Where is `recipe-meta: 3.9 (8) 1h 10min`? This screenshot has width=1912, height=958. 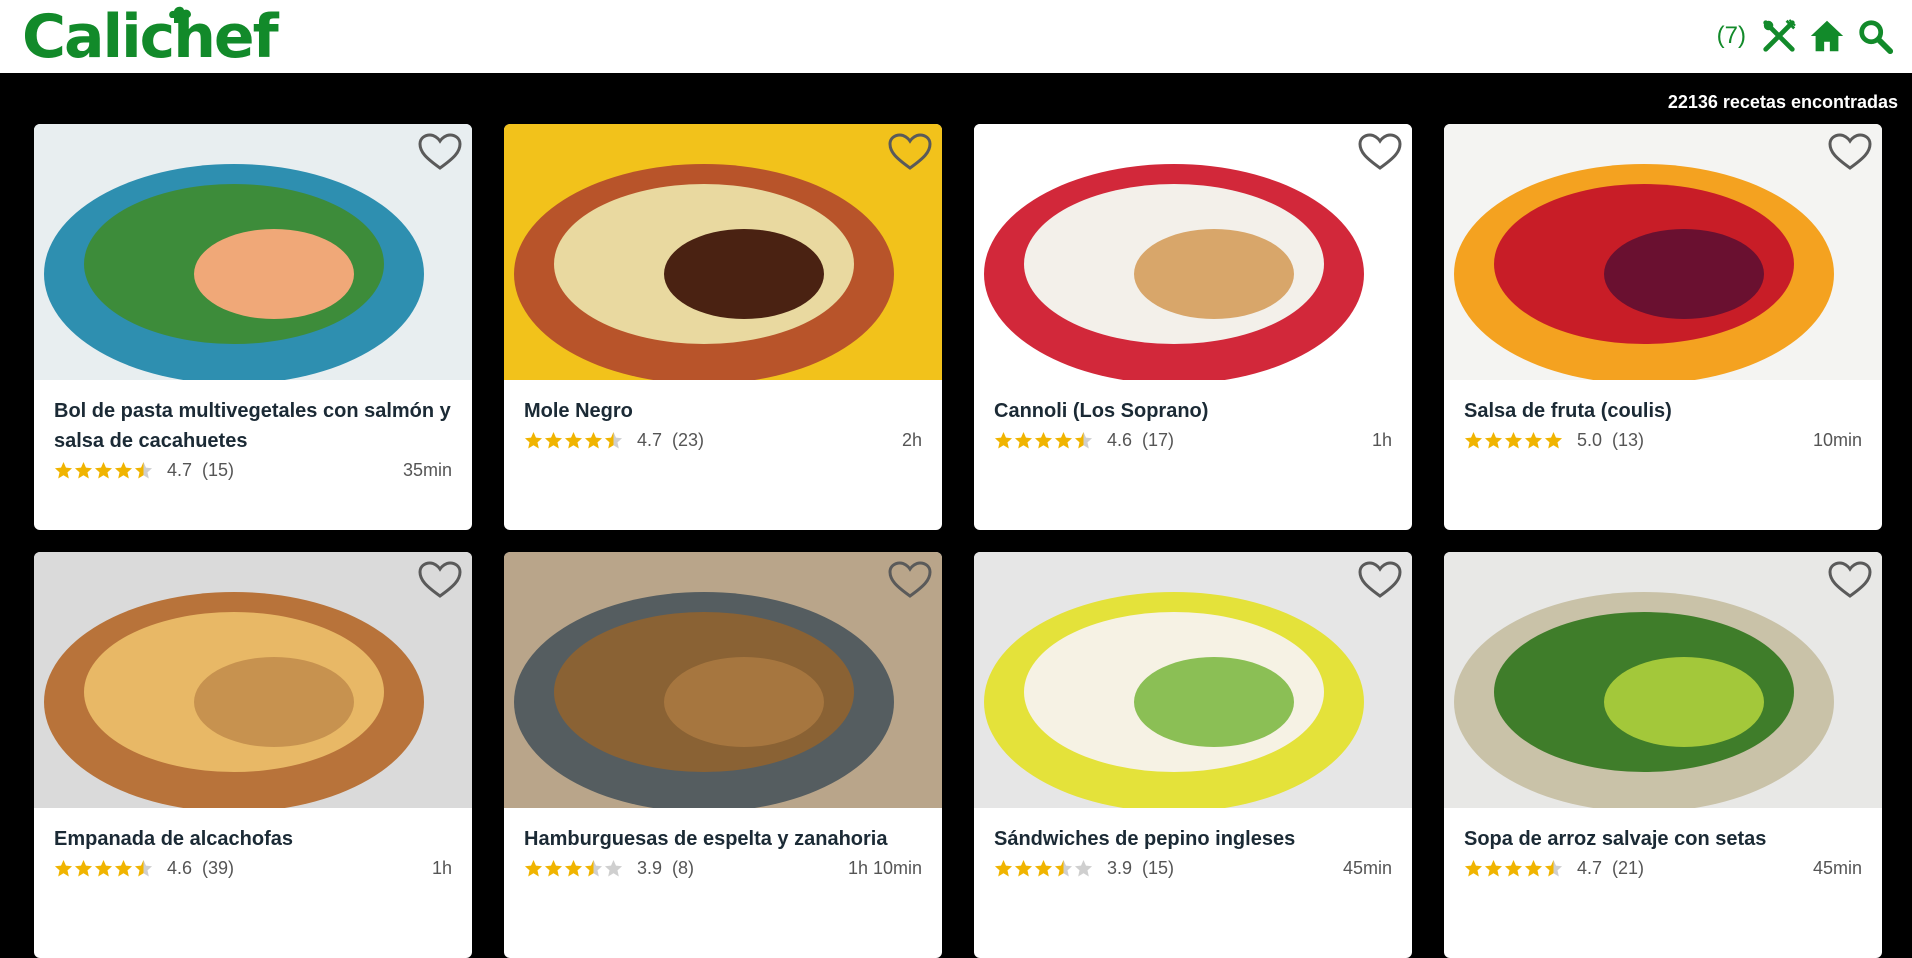
recipe-meta: 3.9 (8) 1h 10min is located at coordinates (723, 868).